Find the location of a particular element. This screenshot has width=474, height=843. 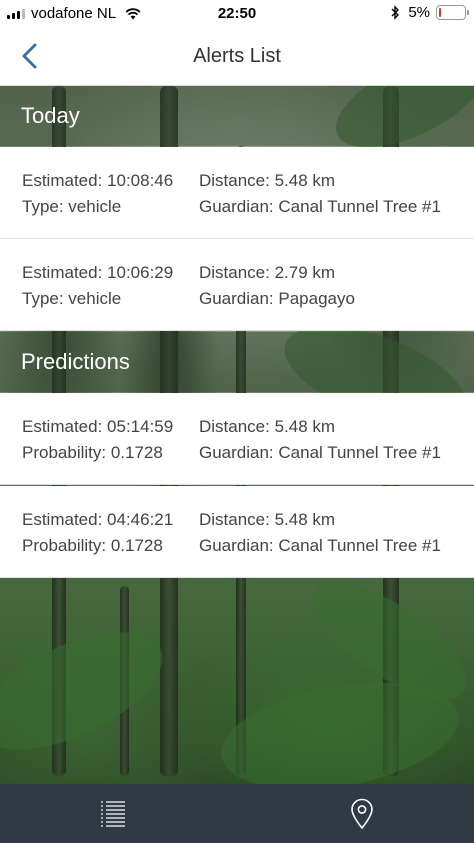

section-header-predictions: Predictions is located at coordinates (237, 362).